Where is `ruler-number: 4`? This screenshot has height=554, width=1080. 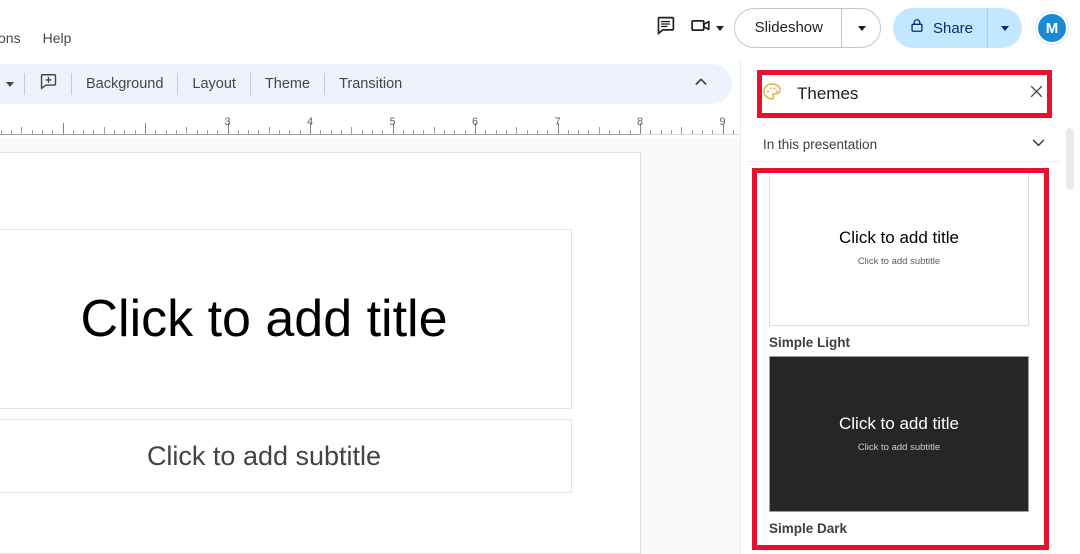 ruler-number: 4 is located at coordinates (310, 122).